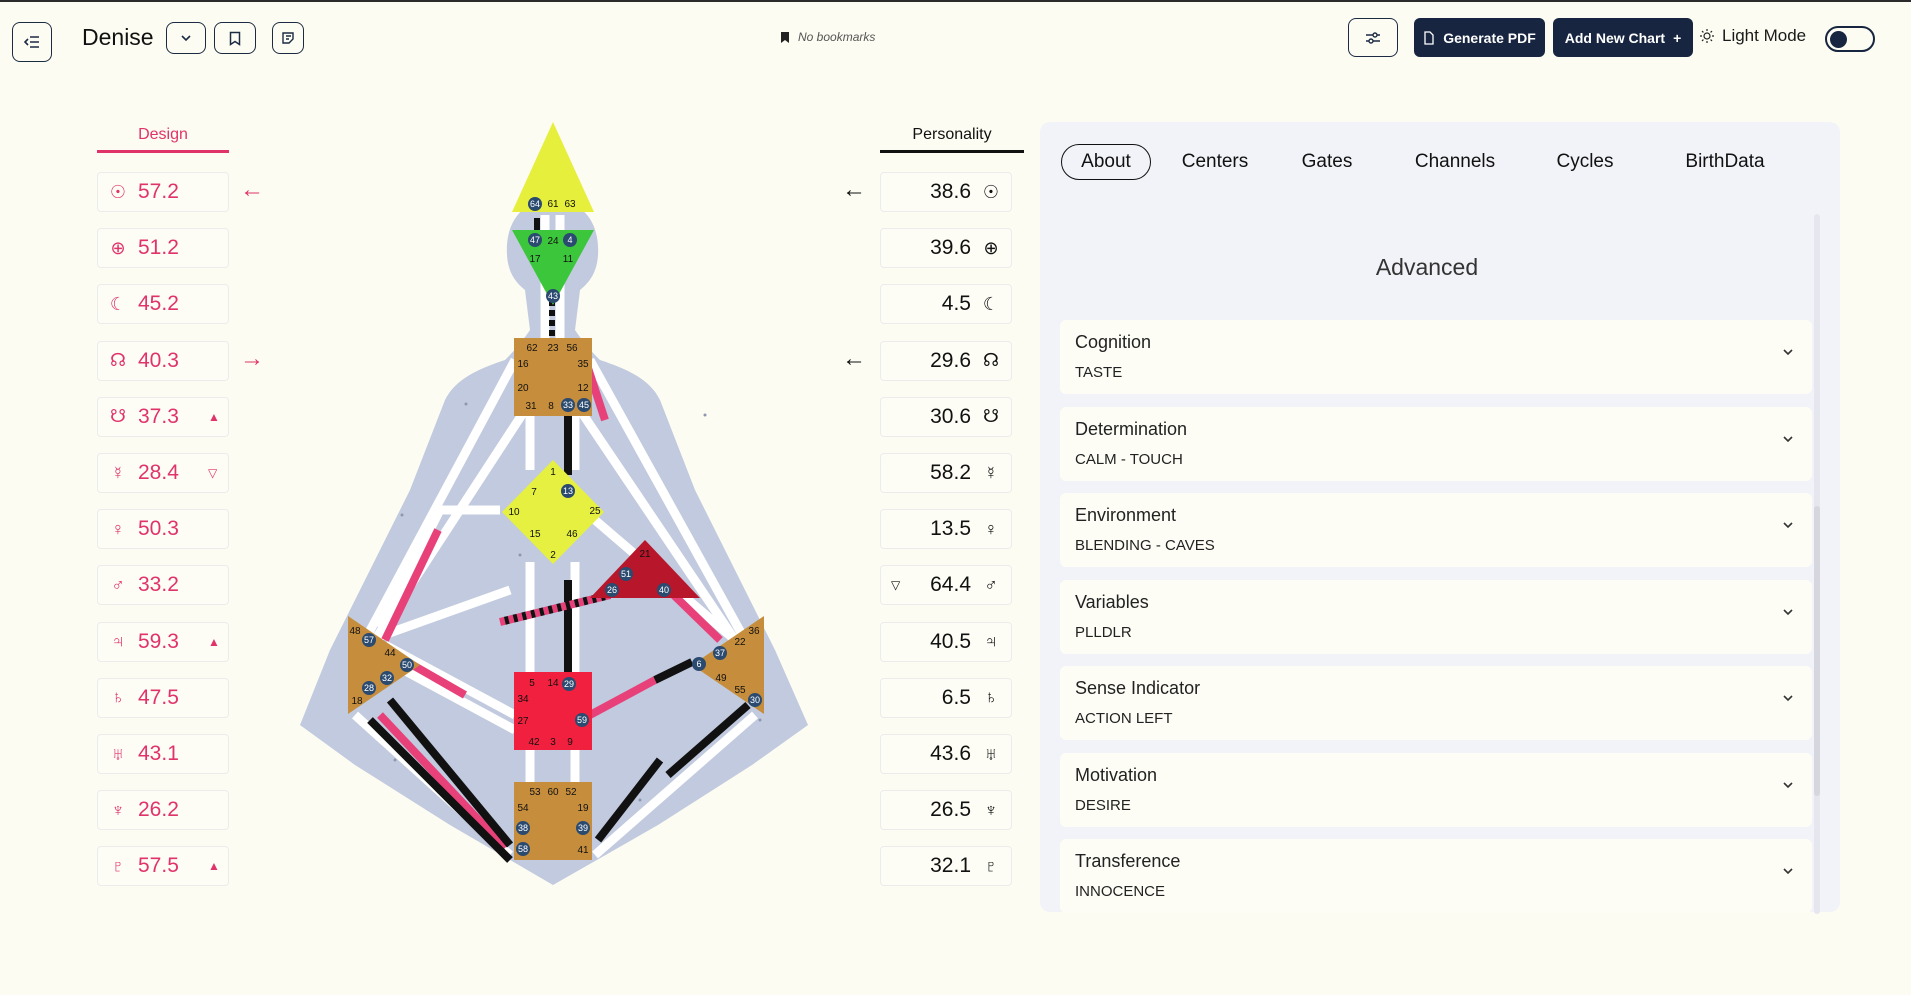 The height and width of the screenshot is (995, 1911). What do you see at coordinates (1124, 718) in the screenshot?
I see `card-value: ACTION LEFT` at bounding box center [1124, 718].